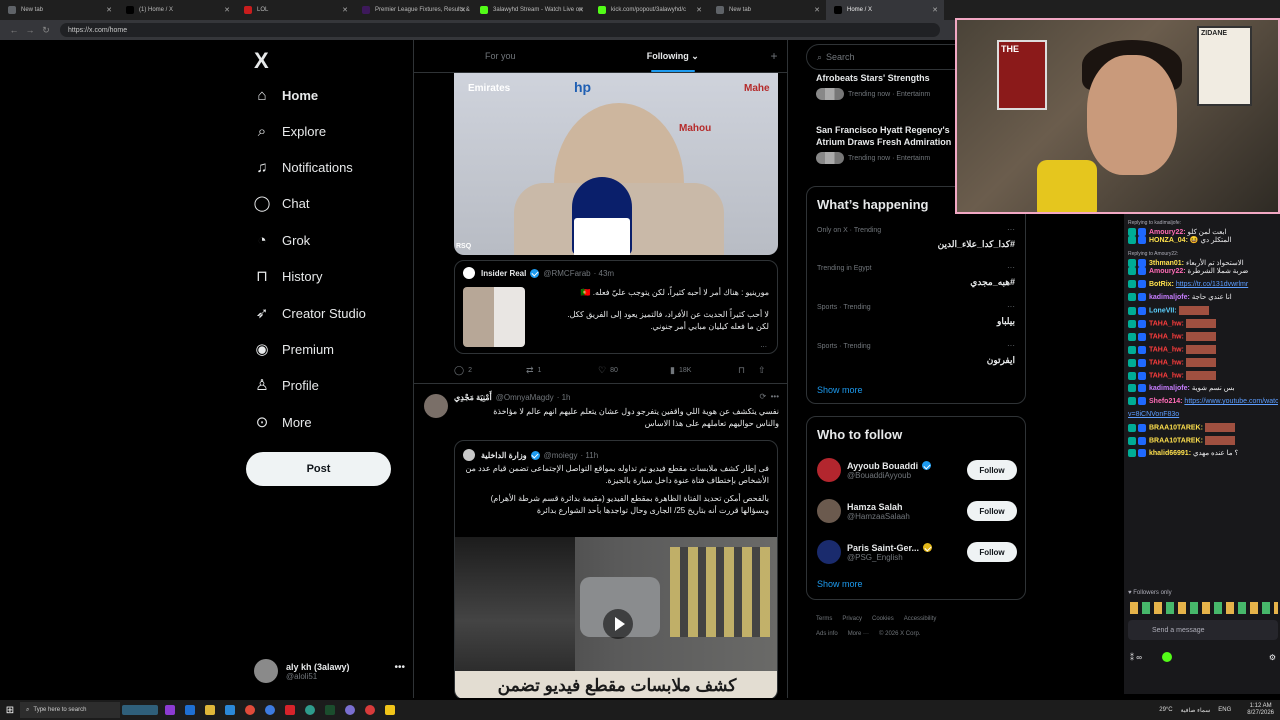  What do you see at coordinates (618, 624) in the screenshot?
I see `play-icon` at bounding box center [618, 624].